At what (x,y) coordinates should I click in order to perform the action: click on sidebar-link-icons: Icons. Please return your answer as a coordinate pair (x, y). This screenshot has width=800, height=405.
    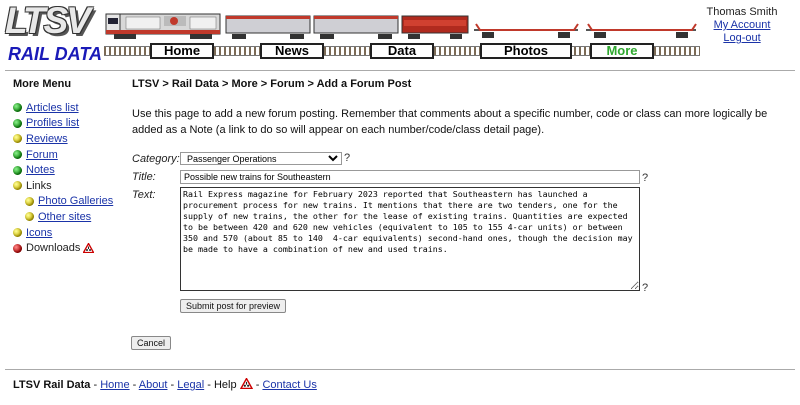
    Looking at the image, I should click on (39, 233).